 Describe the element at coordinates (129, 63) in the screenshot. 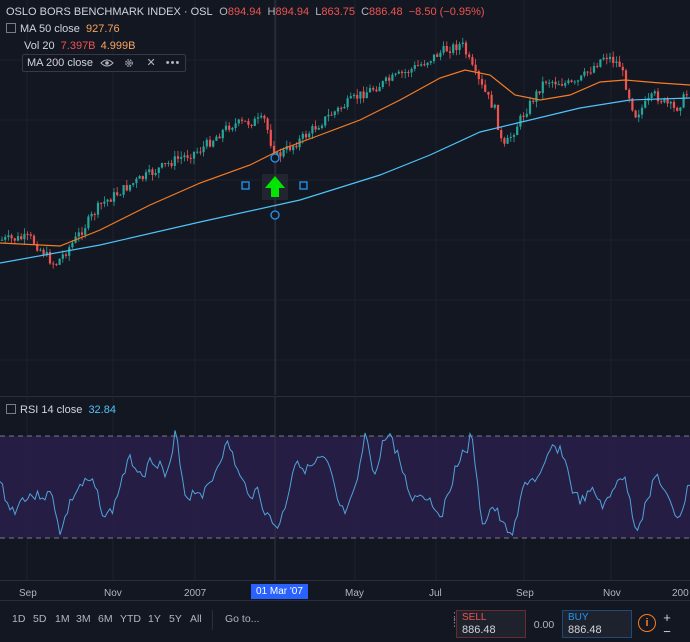

I see `gear-icon` at that location.